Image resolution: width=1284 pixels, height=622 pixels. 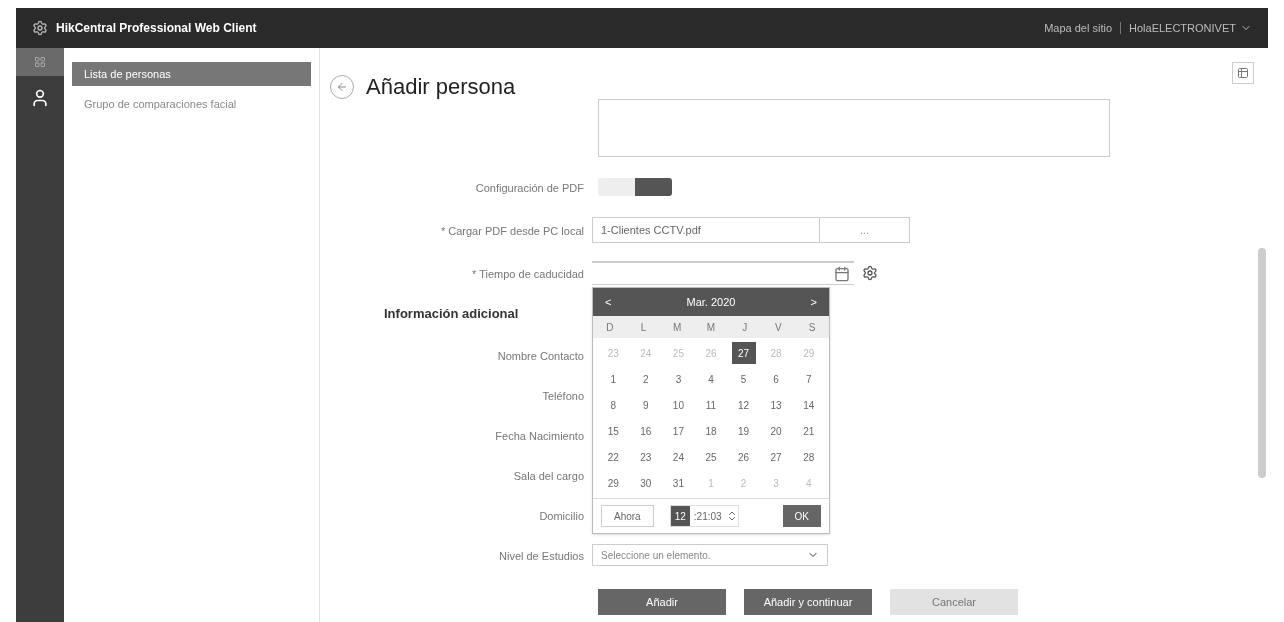 I want to click on field-label: * Tiempo de caducidad, so click(x=528, y=274).